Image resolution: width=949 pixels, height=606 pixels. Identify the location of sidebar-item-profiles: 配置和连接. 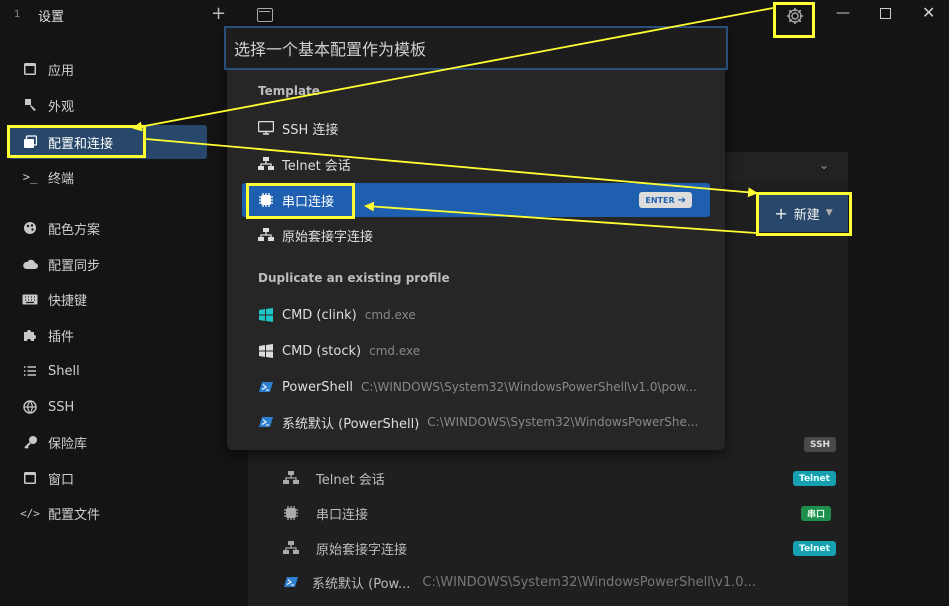
(107, 142).